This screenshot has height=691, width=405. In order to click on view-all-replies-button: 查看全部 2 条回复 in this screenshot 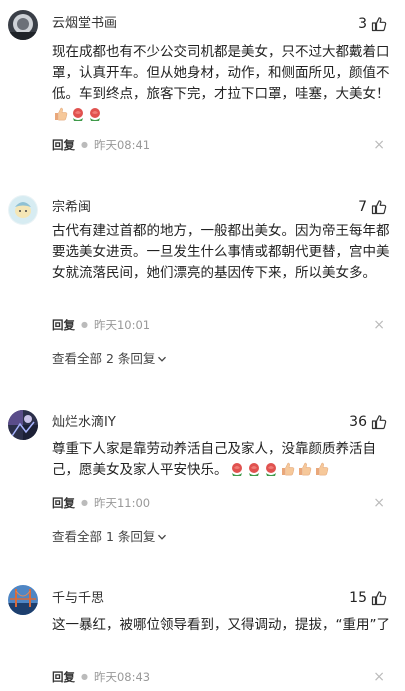, I will do `click(109, 359)`.